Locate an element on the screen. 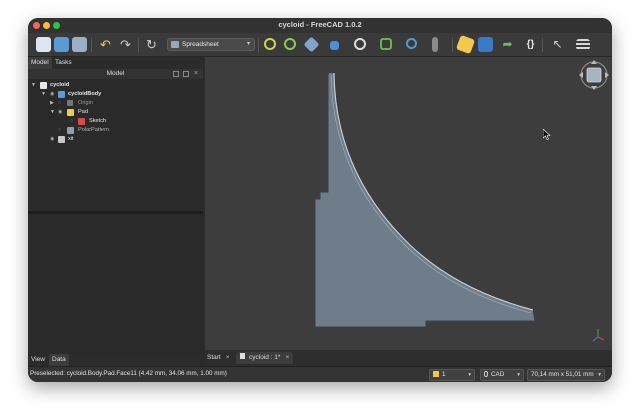 The width and height of the screenshot is (640, 419). tab-data: Data is located at coordinates (59, 360).